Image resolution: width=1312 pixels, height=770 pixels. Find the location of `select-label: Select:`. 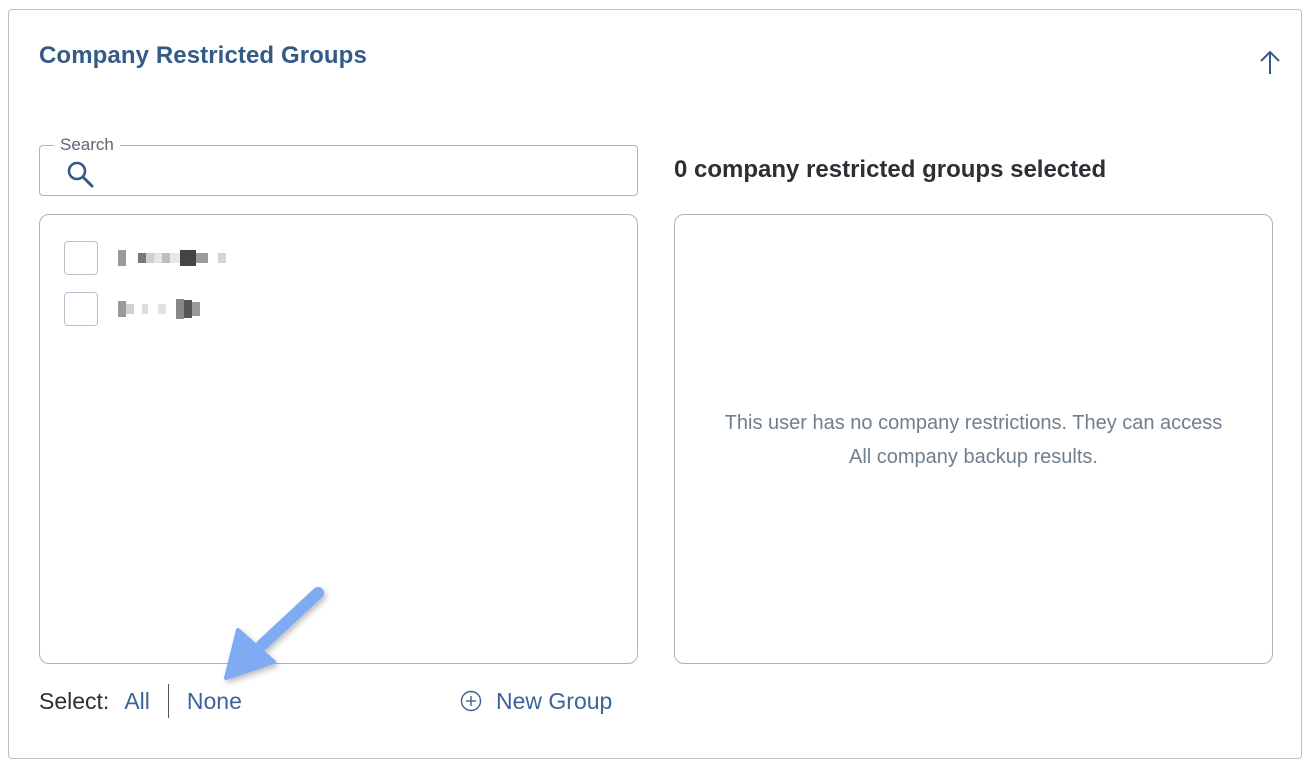

select-label: Select: is located at coordinates (74, 700).